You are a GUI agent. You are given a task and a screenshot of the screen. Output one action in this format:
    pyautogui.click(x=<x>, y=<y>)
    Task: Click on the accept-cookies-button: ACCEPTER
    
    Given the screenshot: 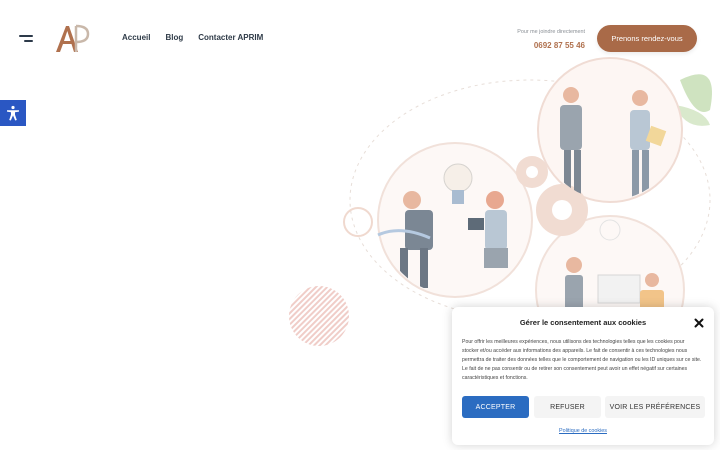 What is the action you would take?
    pyautogui.click(x=495, y=407)
    